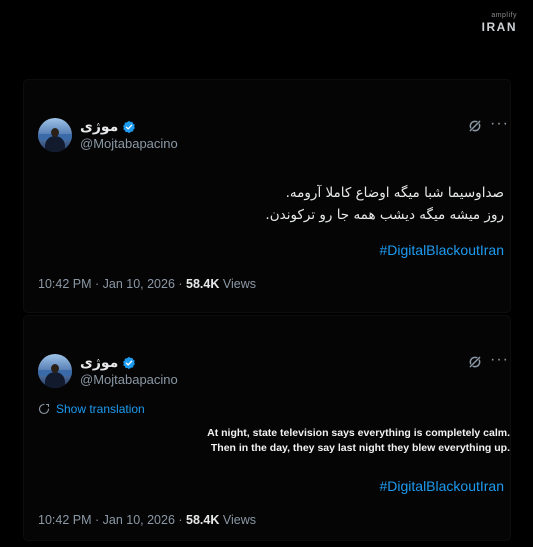 This screenshot has height=547, width=533. I want to click on amplify-iran-logo: amplify IRAN, so click(492, 23).